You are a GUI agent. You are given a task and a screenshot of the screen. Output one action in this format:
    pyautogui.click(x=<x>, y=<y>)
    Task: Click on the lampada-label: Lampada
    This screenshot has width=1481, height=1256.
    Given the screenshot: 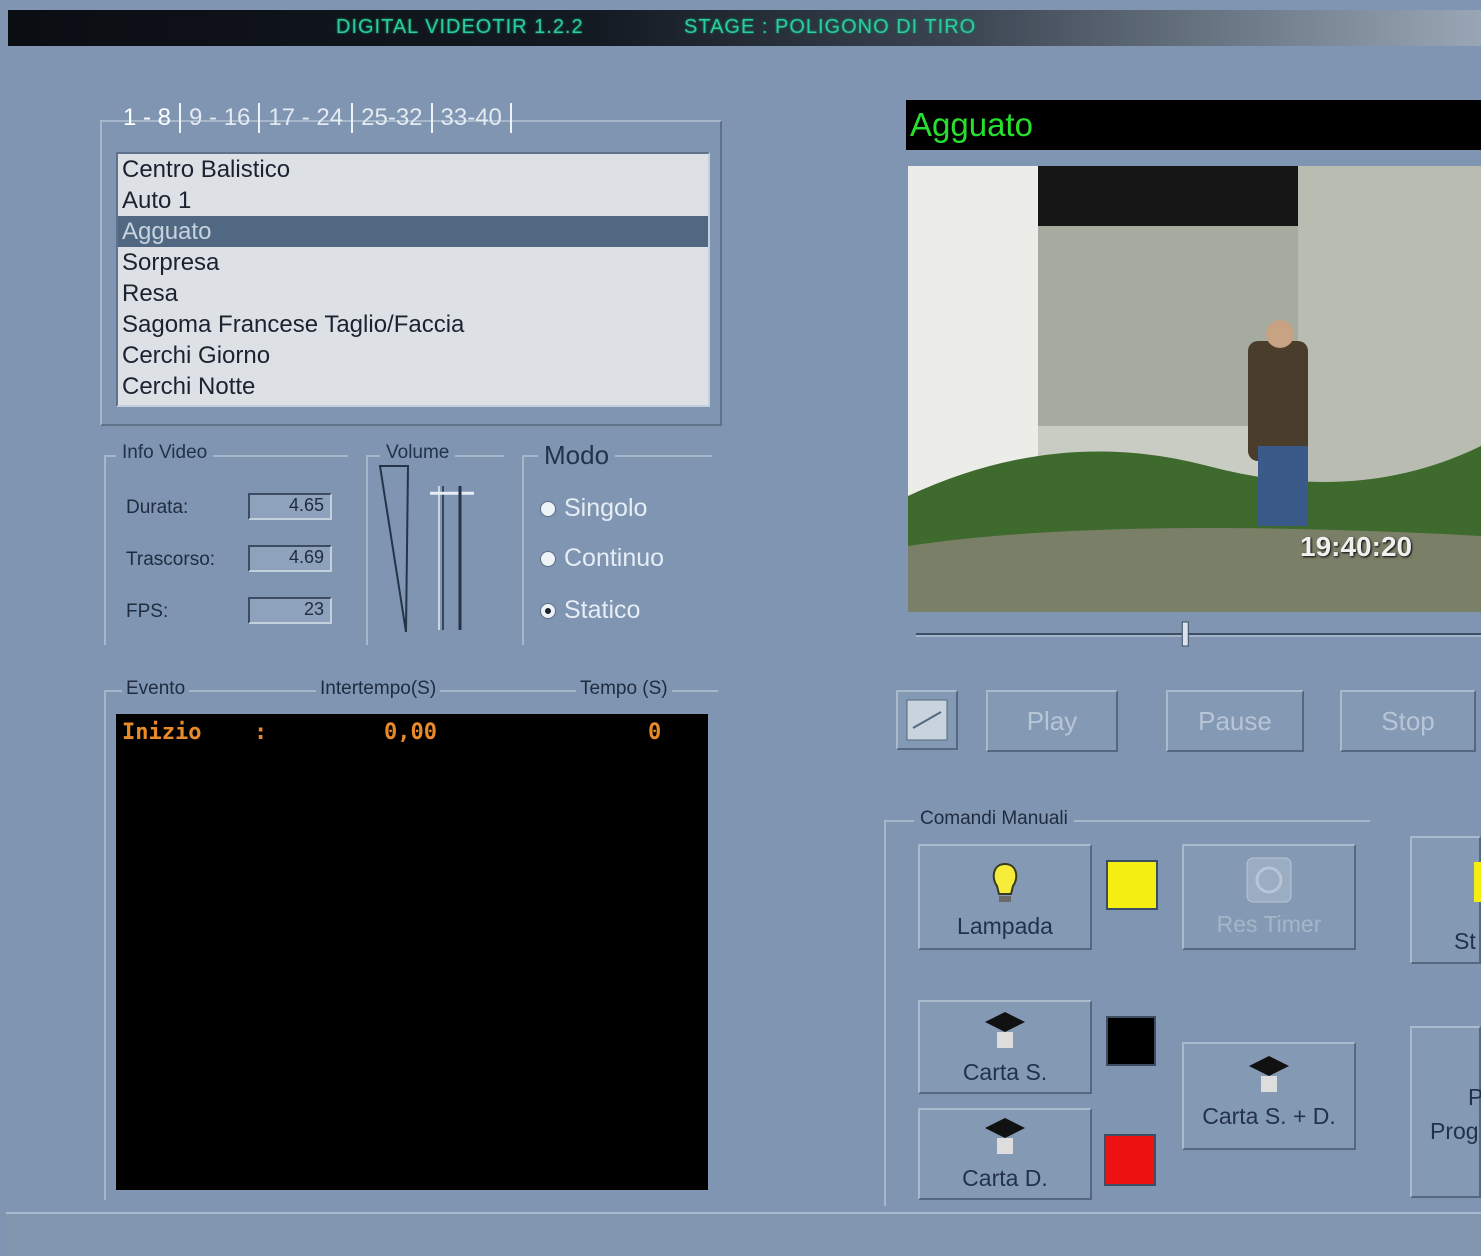 What is the action you would take?
    pyautogui.click(x=1005, y=926)
    